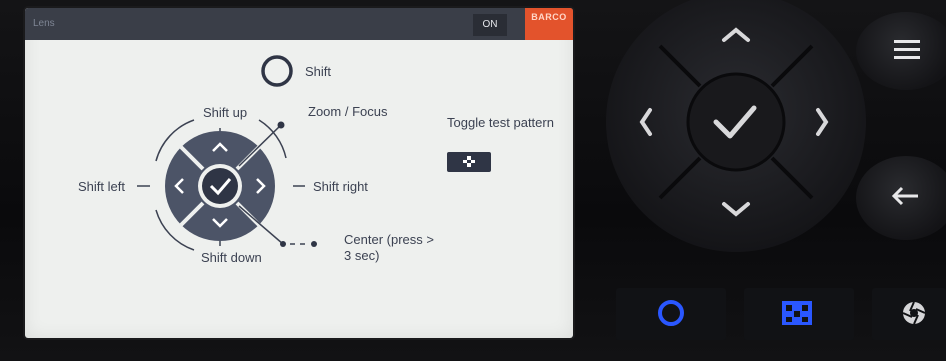  What do you see at coordinates (225, 112) in the screenshot?
I see `label-shift-up: Shift up` at bounding box center [225, 112].